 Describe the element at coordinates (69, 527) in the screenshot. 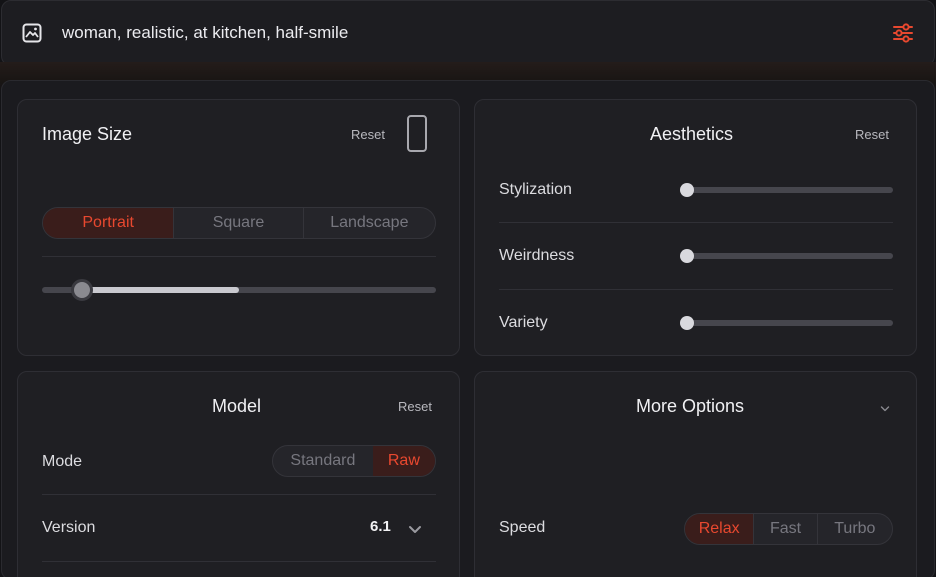

I see `version-label: Version` at that location.